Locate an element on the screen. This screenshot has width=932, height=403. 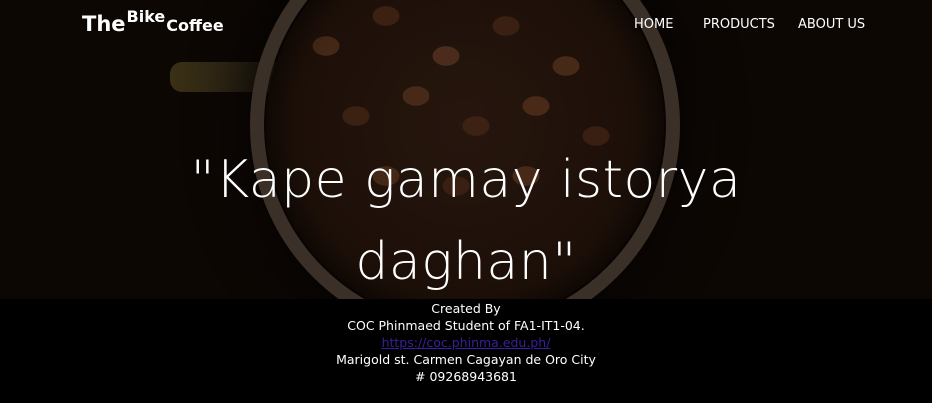
footer-created-by: Created By is located at coordinates (466, 308).